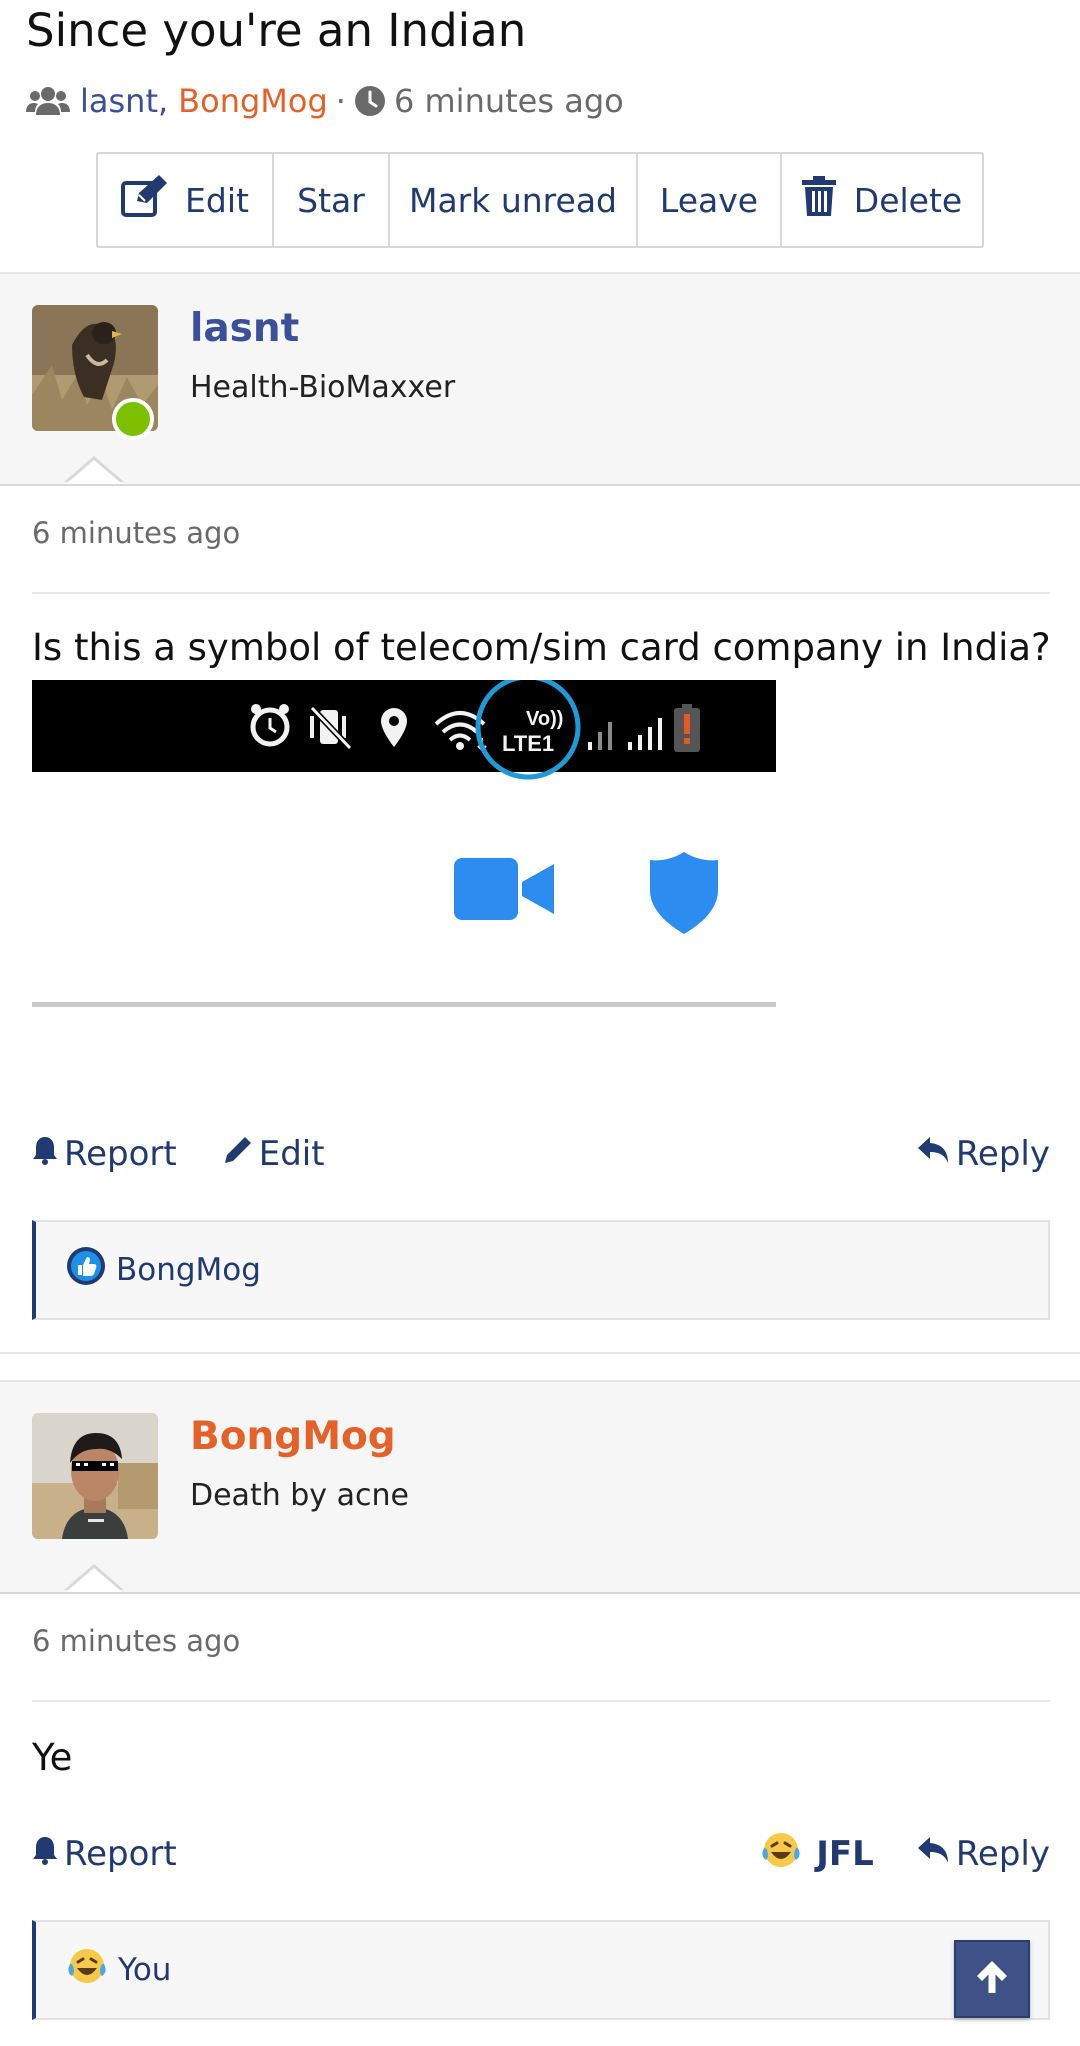 Image resolution: width=1080 pixels, height=2046 pixels. What do you see at coordinates (541, 1270) in the screenshot?
I see `reaction-bar: BongMog` at bounding box center [541, 1270].